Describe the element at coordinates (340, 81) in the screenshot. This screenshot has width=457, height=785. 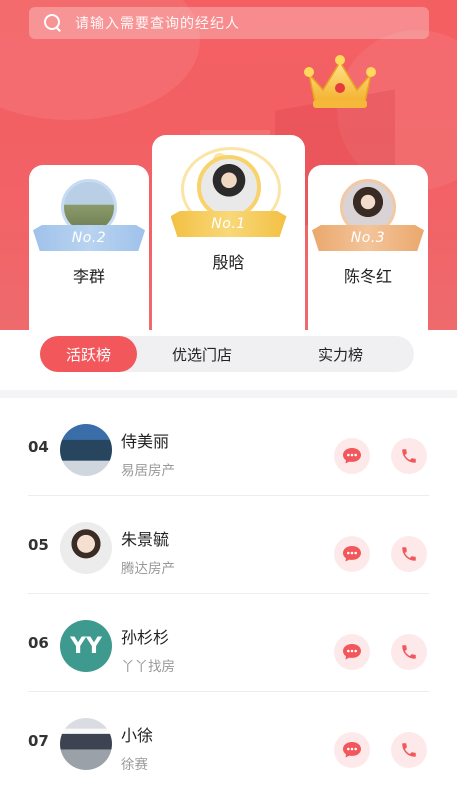
I see `crown-icon` at that location.